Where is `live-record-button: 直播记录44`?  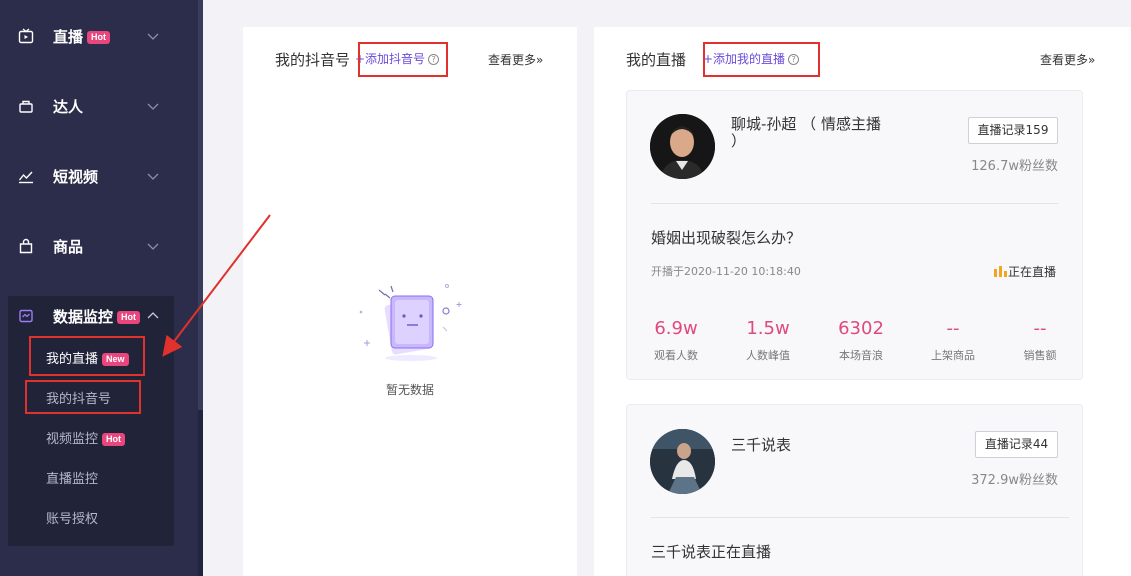 live-record-button: 直播记录44 is located at coordinates (1016, 444).